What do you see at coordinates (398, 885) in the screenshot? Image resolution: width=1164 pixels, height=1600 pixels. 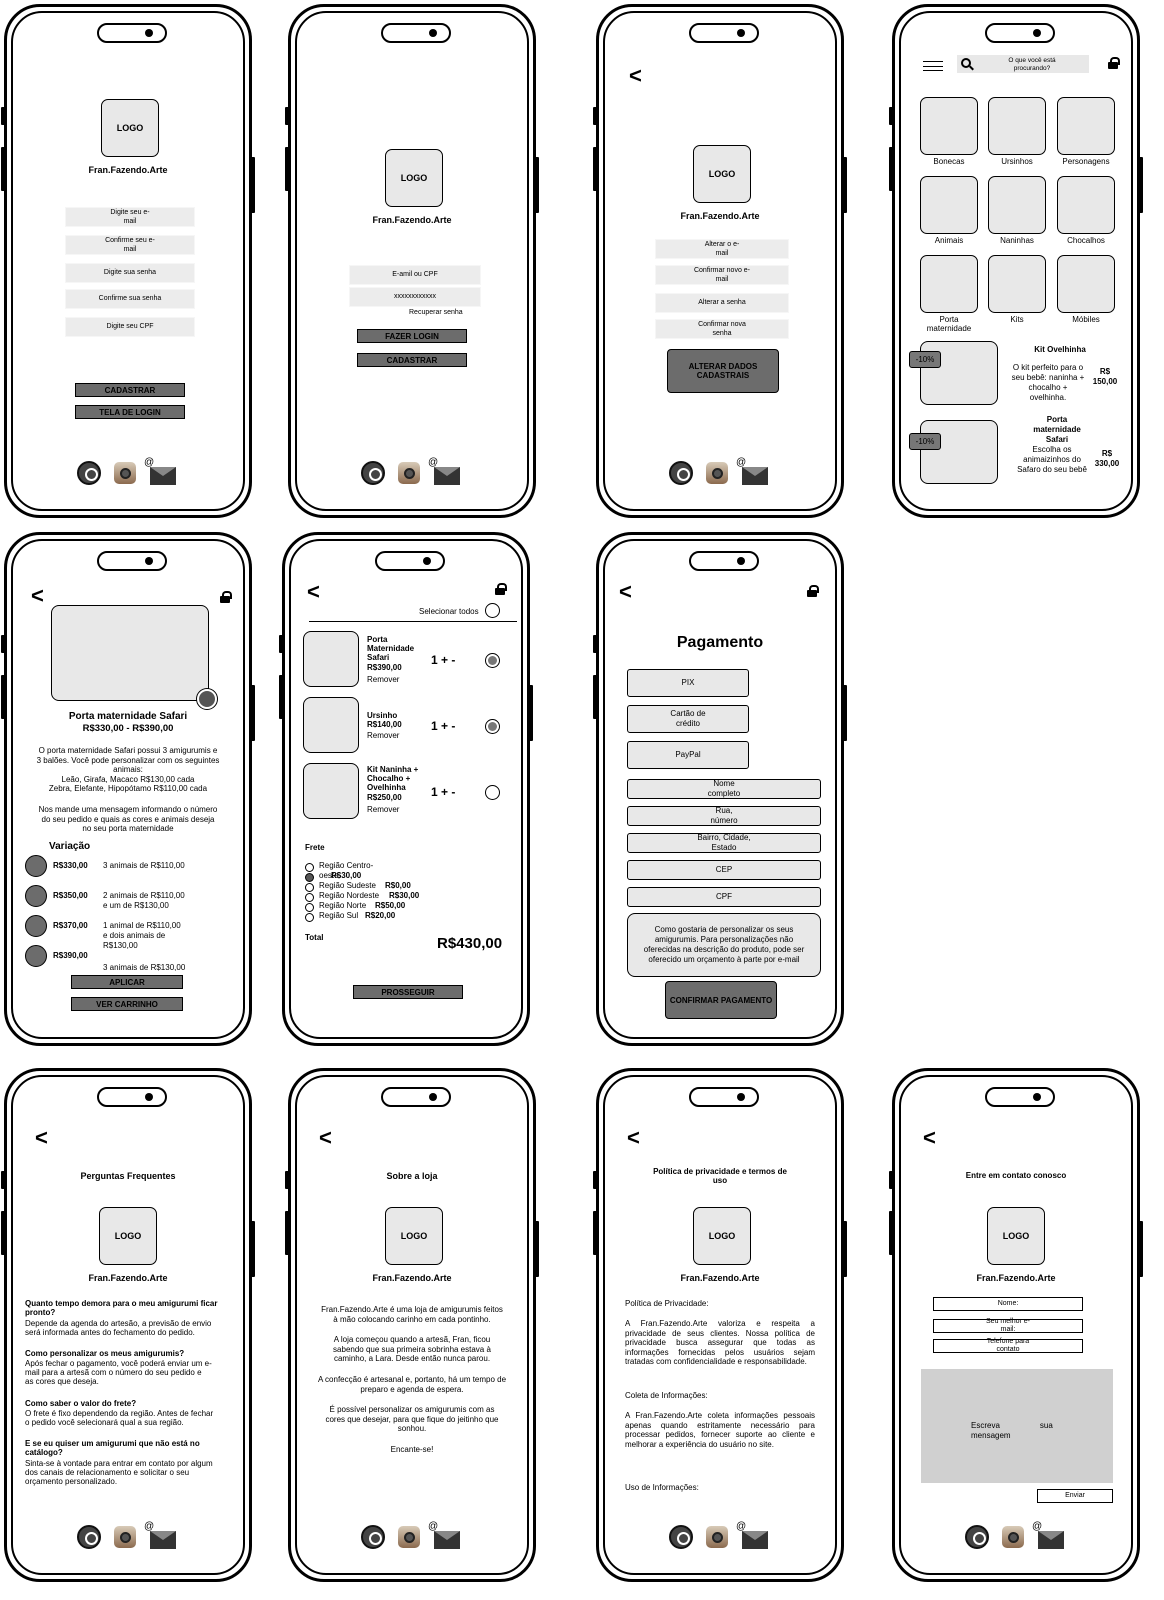 I see `region-price: R$0,00` at bounding box center [398, 885].